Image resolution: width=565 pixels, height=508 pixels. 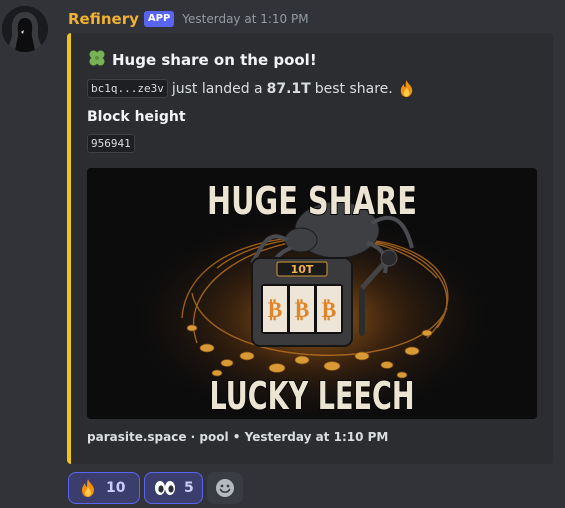 I want to click on reel-2: ₿, so click(x=302, y=310).